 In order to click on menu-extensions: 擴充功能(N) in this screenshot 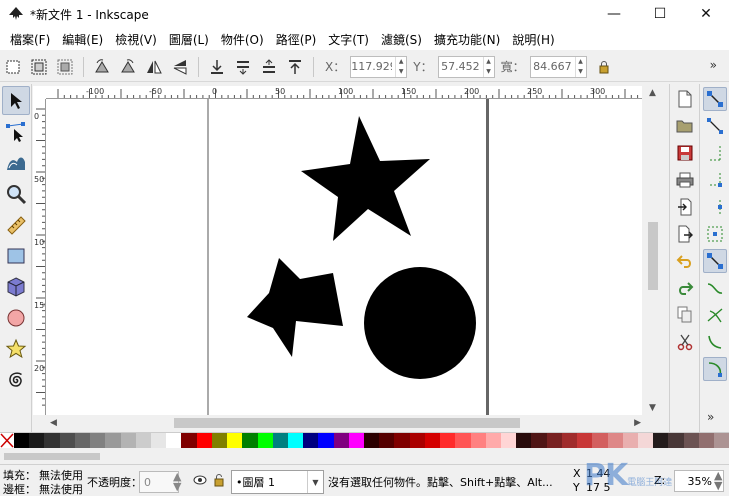, I will do `click(467, 39)`.